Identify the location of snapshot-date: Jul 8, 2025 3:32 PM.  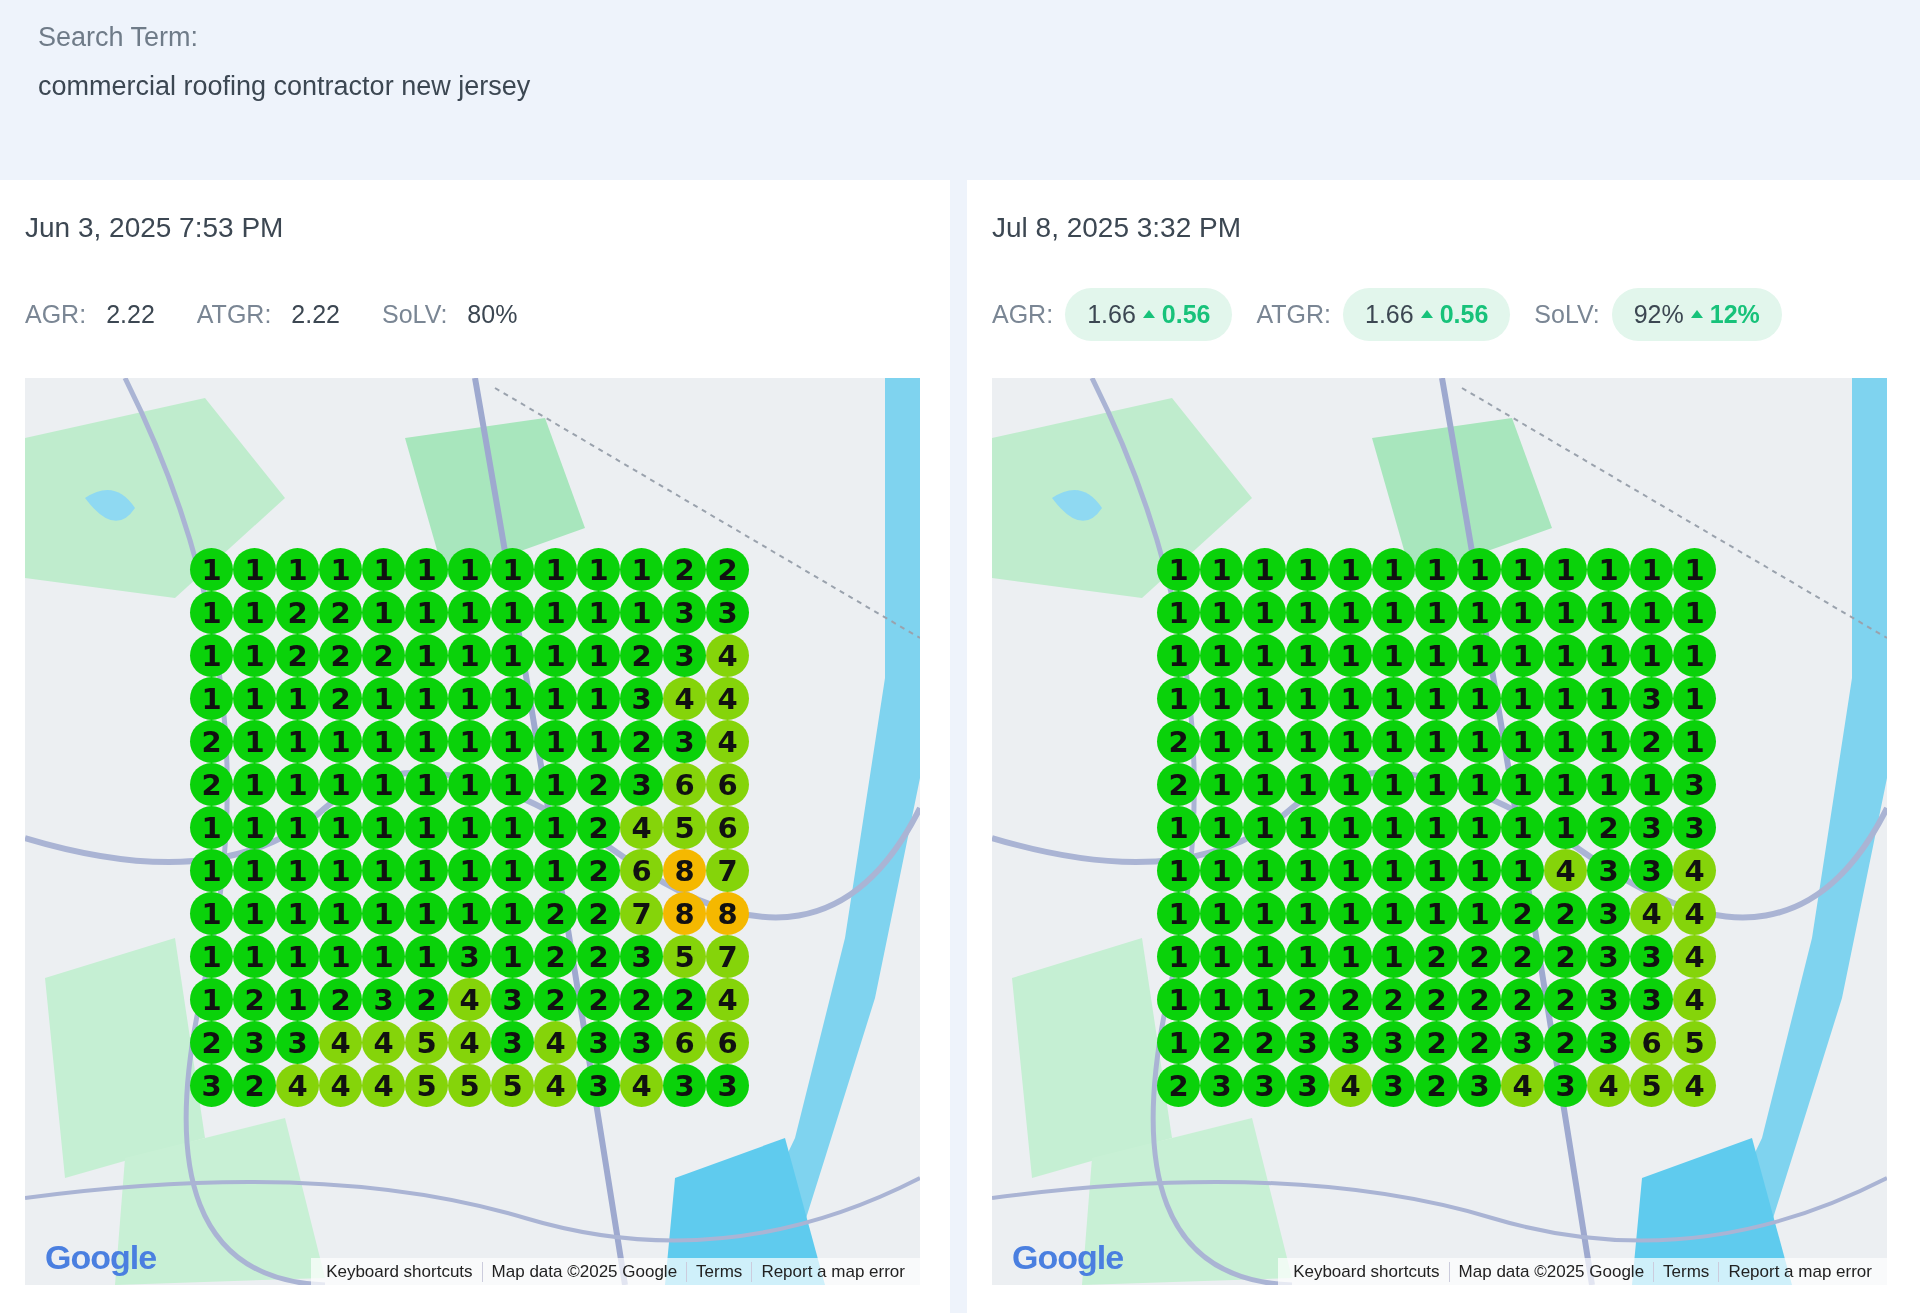
(1117, 228).